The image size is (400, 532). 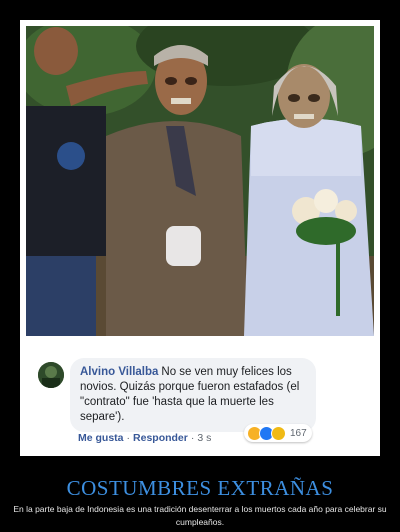 I want to click on avatar, so click(x=51, y=375).